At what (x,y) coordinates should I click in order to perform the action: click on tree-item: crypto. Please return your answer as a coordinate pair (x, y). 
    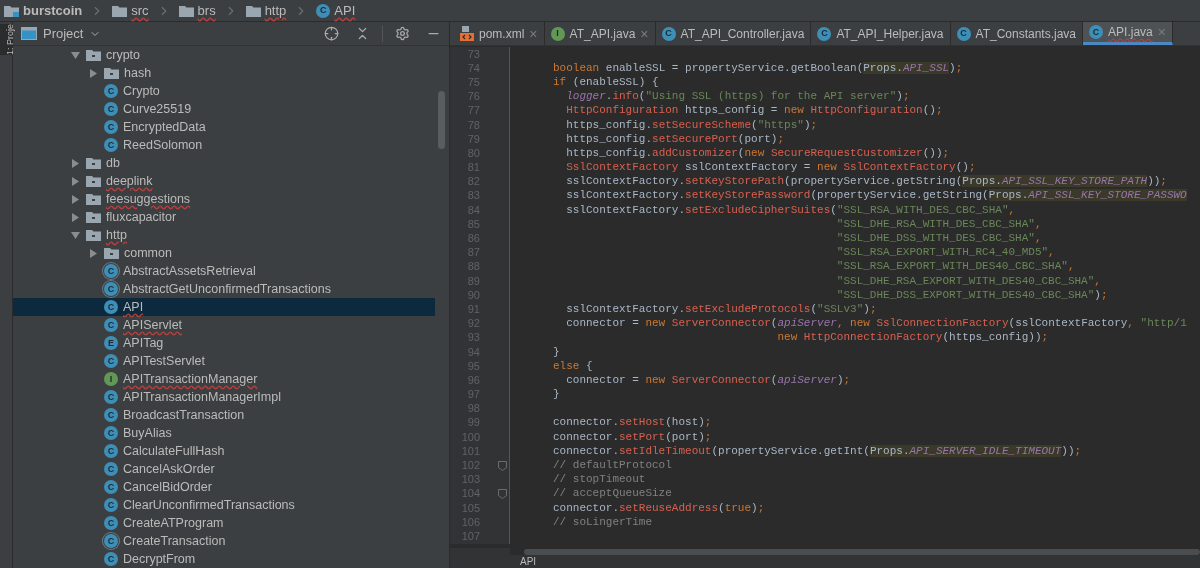
    Looking at the image, I should click on (224, 55).